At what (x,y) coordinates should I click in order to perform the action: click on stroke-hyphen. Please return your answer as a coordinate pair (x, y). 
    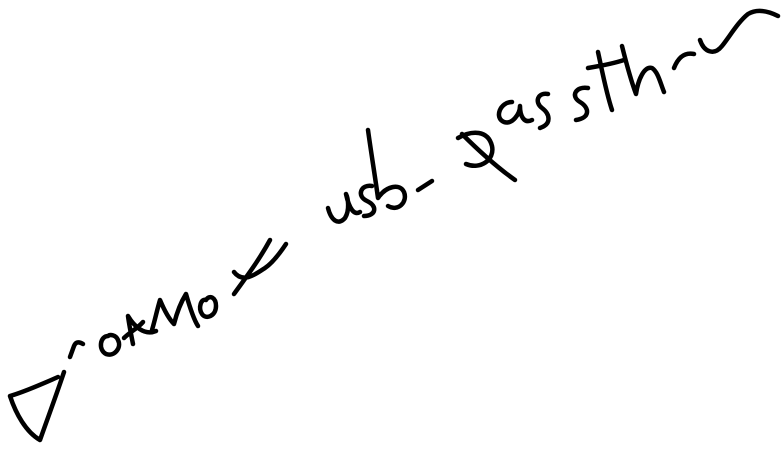
    Looking at the image, I should click on (425, 185).